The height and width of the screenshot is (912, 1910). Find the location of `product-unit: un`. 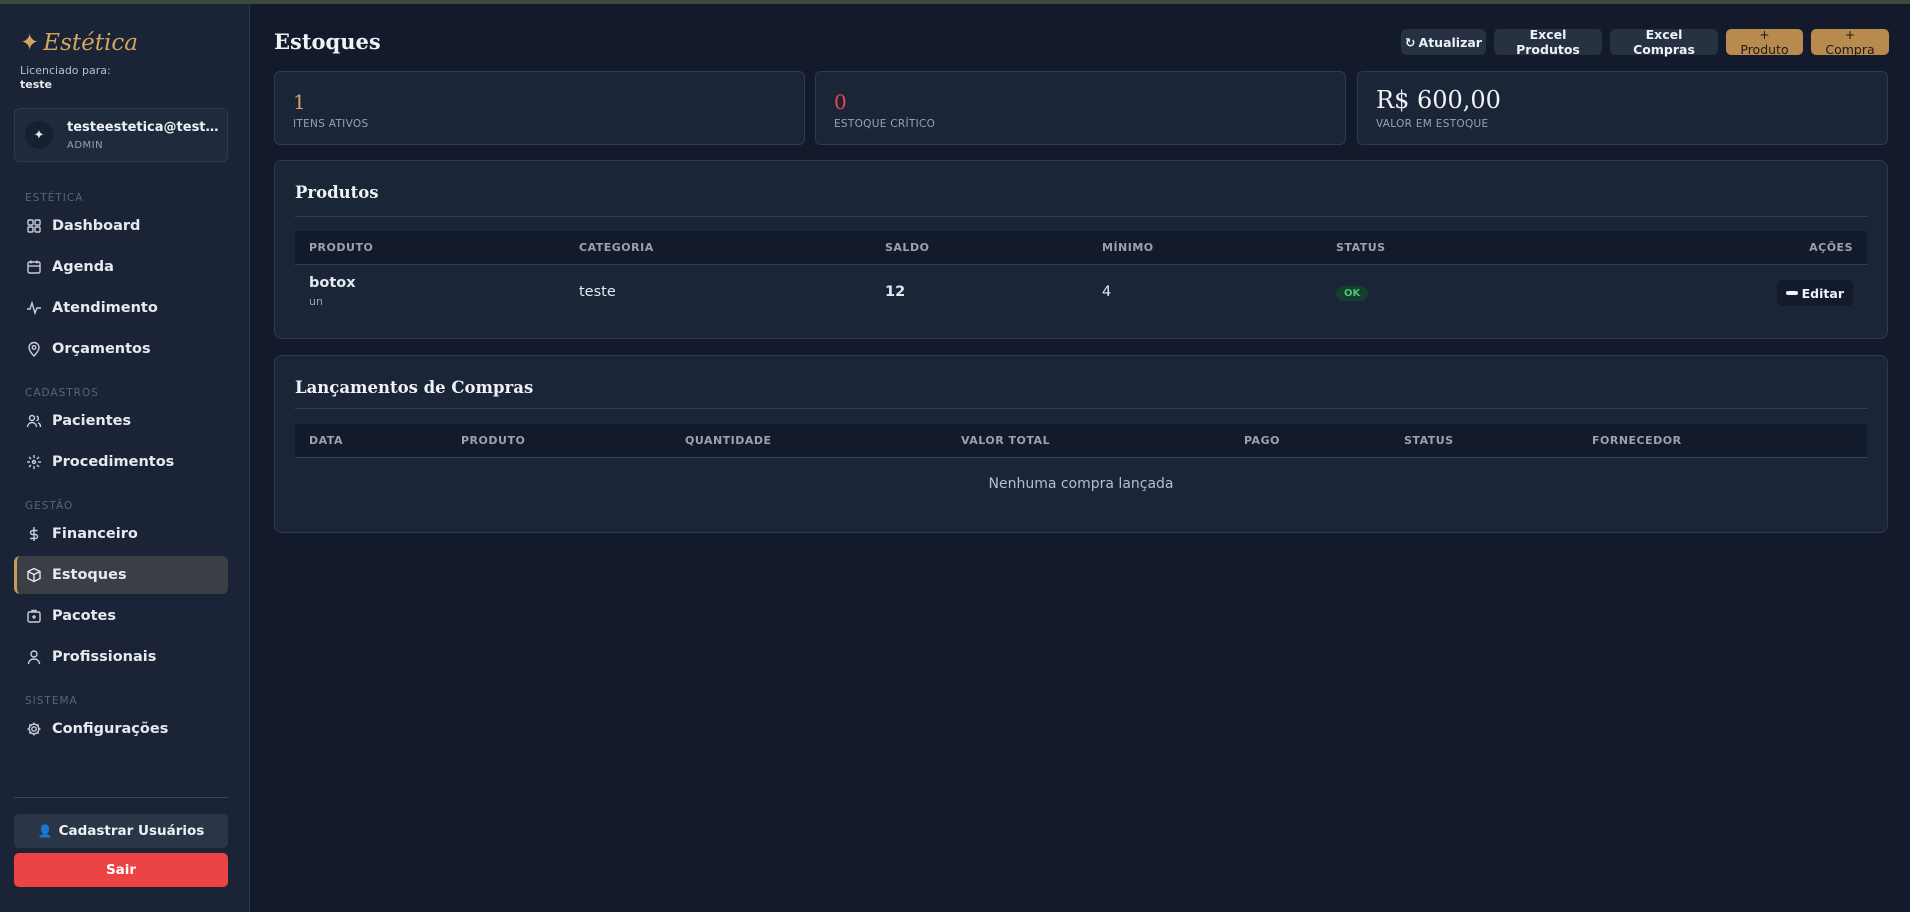

product-unit: un is located at coordinates (316, 301).